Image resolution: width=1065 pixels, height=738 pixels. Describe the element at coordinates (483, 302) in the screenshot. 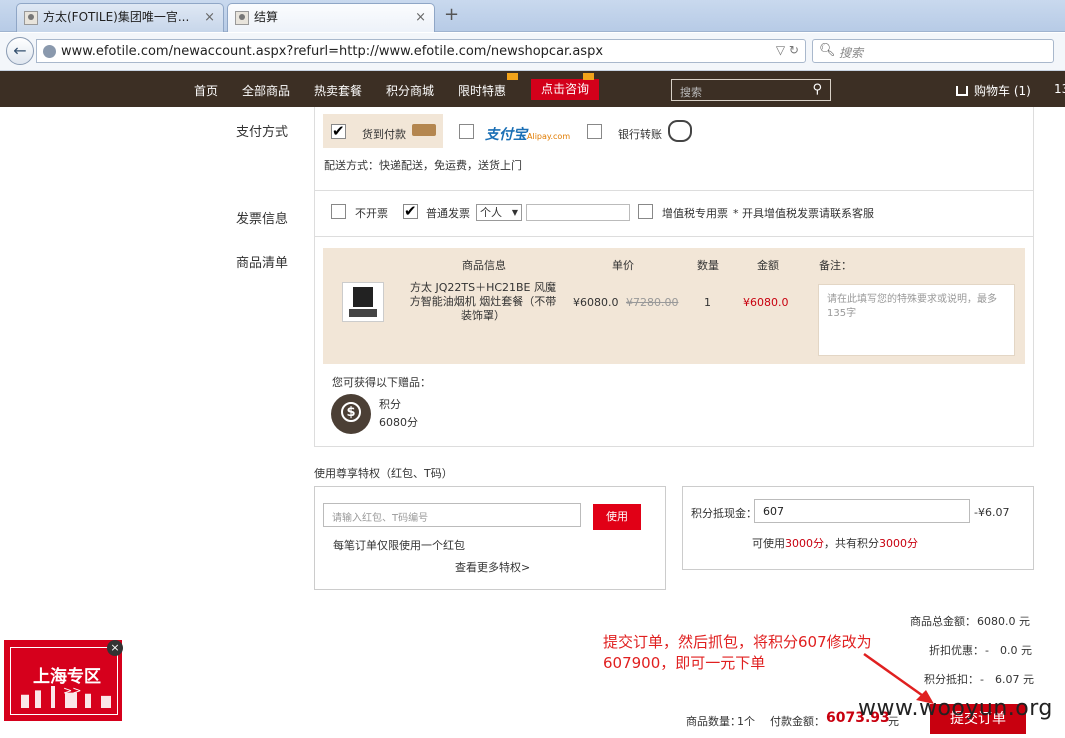

I see `product-name: 方太 JQ22TS＋HC21BE 风魔方智能油烟机 烟灶套餐（不带装饰罩）` at that location.